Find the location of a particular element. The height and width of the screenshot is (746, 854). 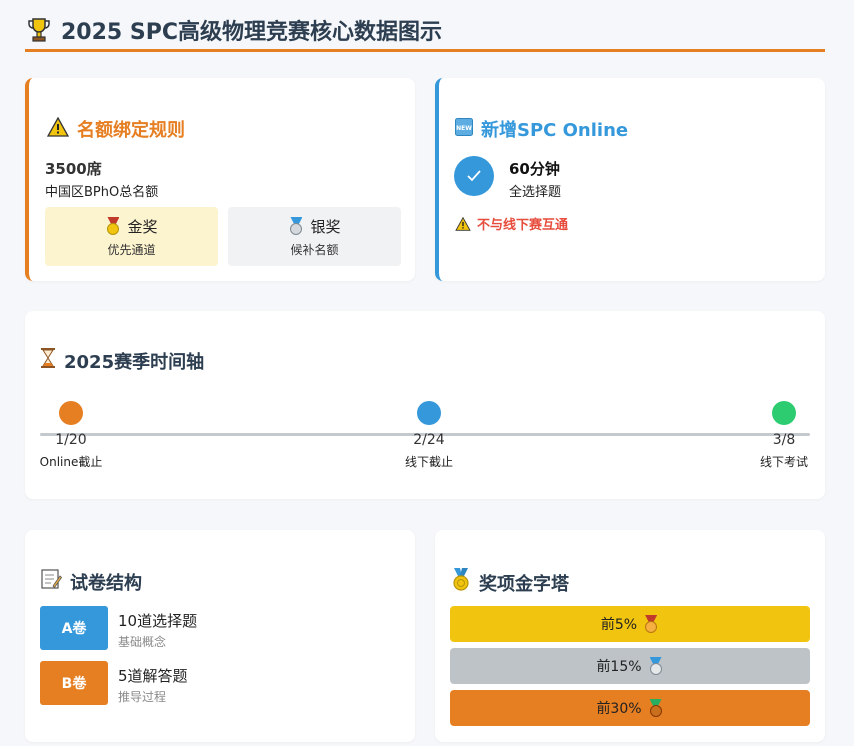

paper-title: 试卷结构 is located at coordinates (91, 581).